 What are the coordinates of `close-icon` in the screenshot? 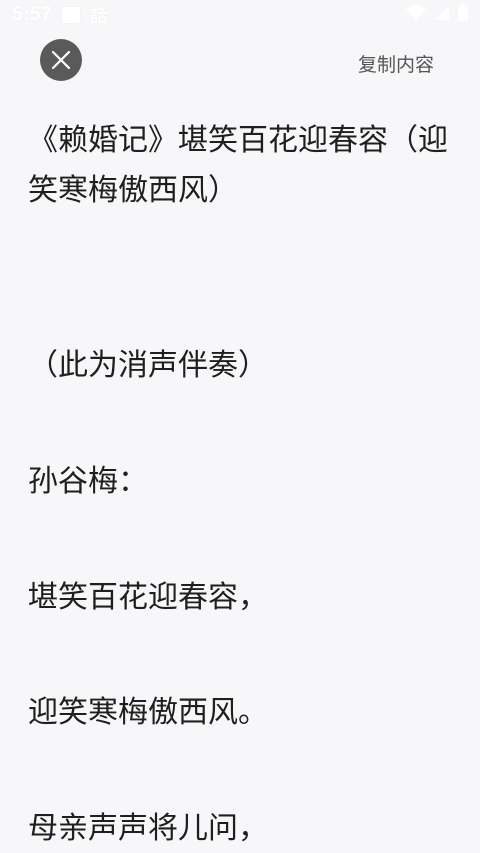 It's located at (61, 60).